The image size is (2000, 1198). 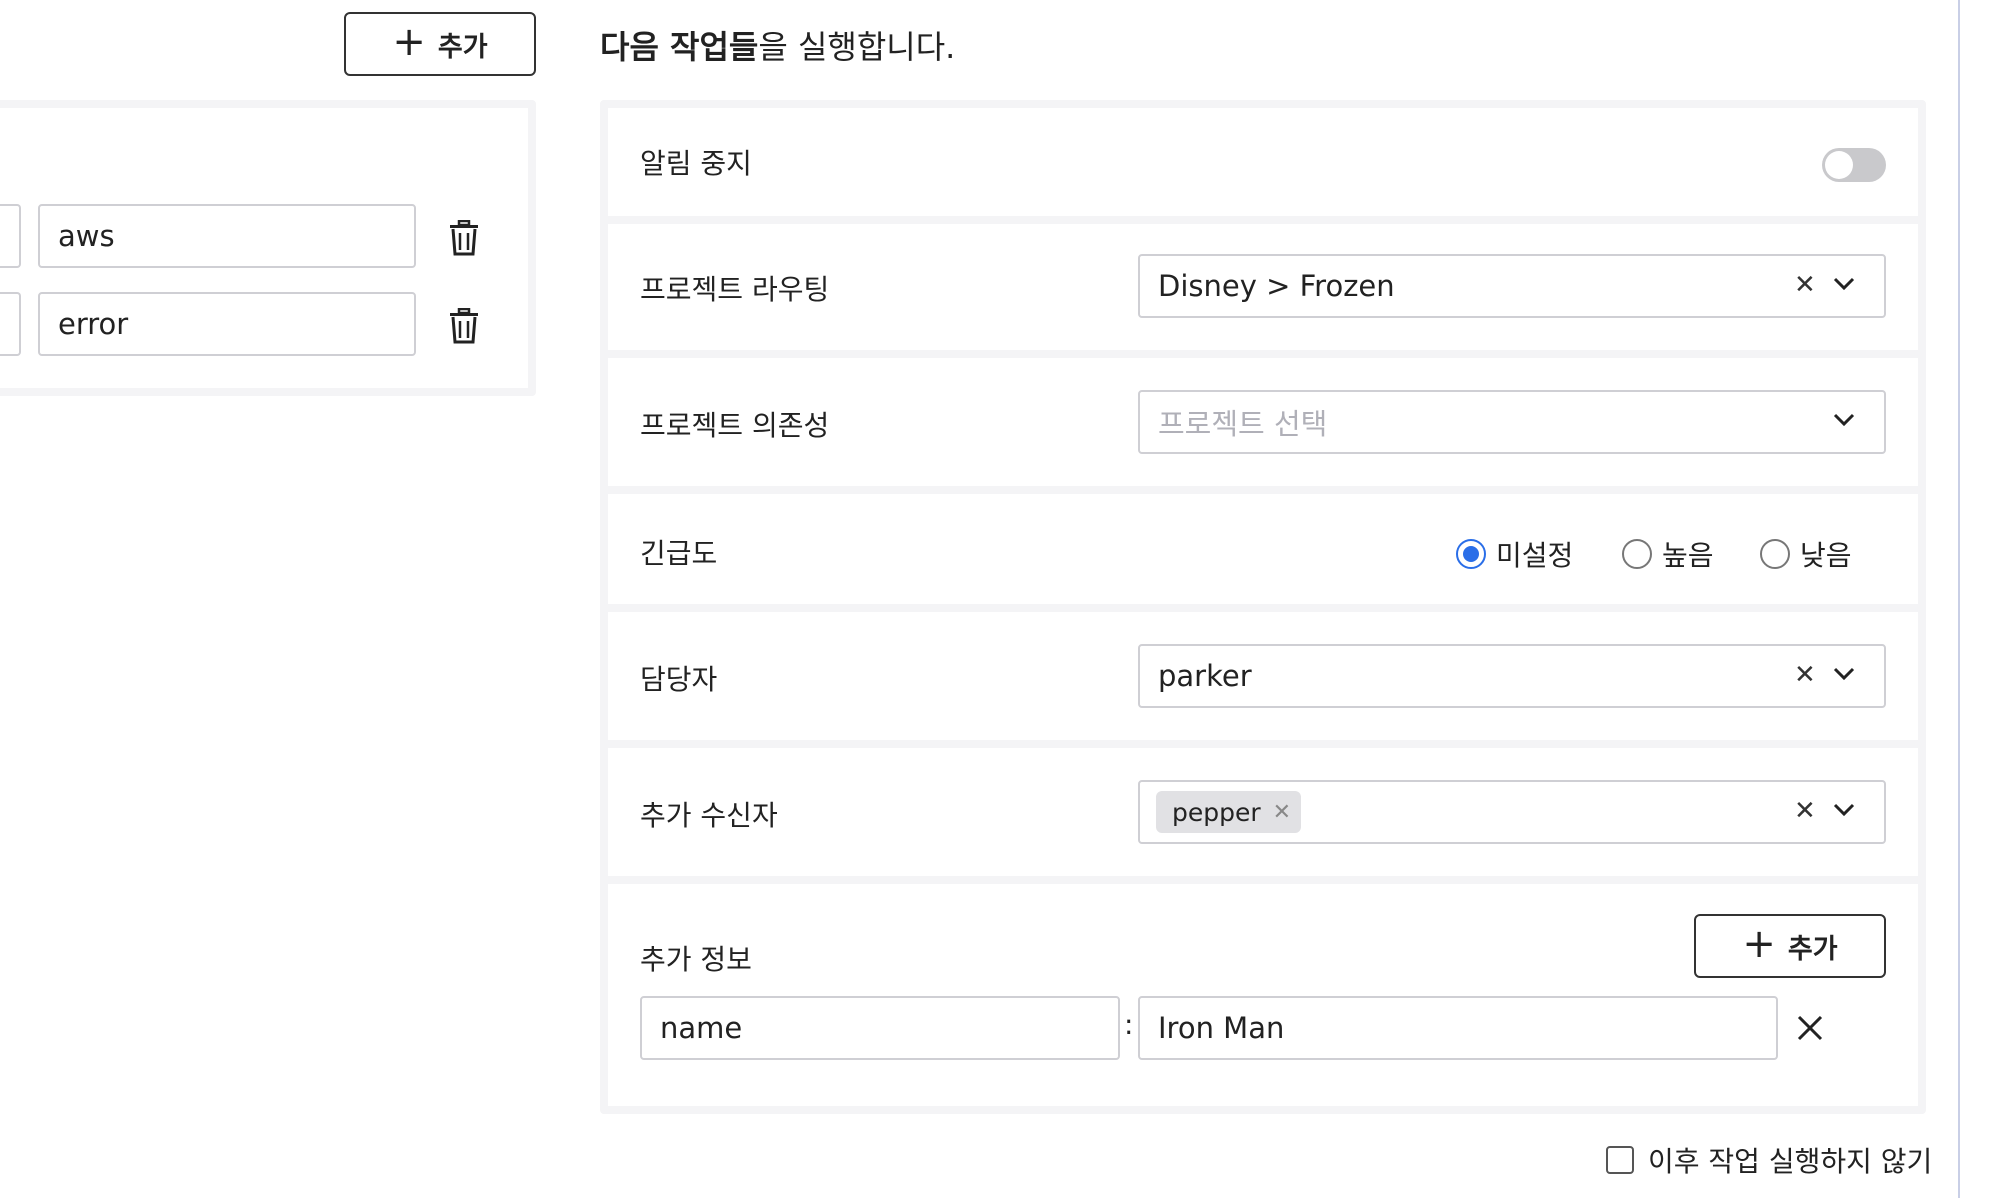 I want to click on assignee-label: 담당자, so click(x=679, y=679).